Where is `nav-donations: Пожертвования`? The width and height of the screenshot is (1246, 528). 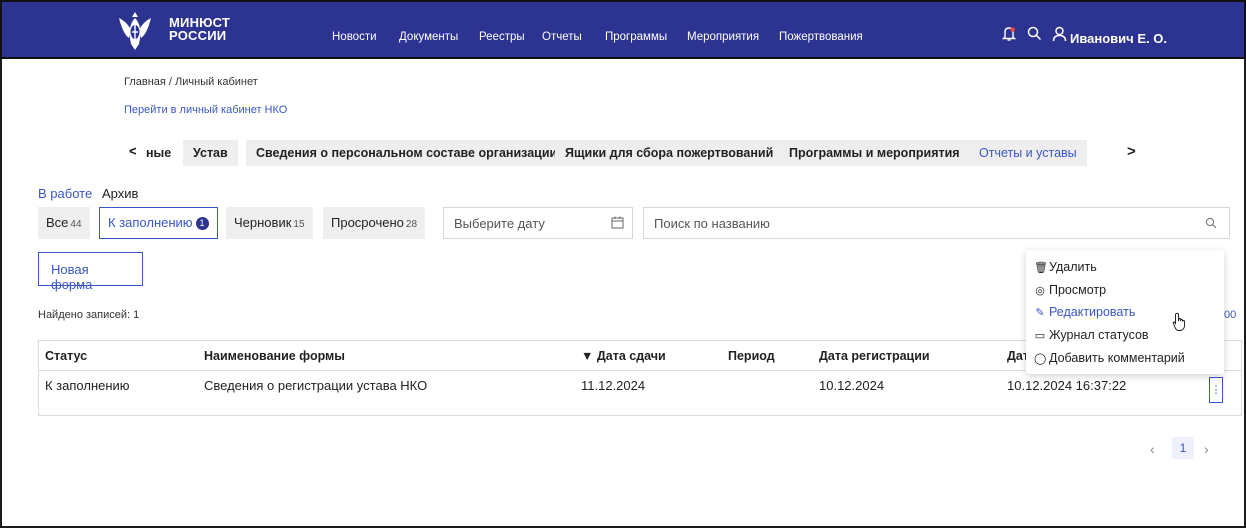 nav-donations: Пожертвования is located at coordinates (821, 37).